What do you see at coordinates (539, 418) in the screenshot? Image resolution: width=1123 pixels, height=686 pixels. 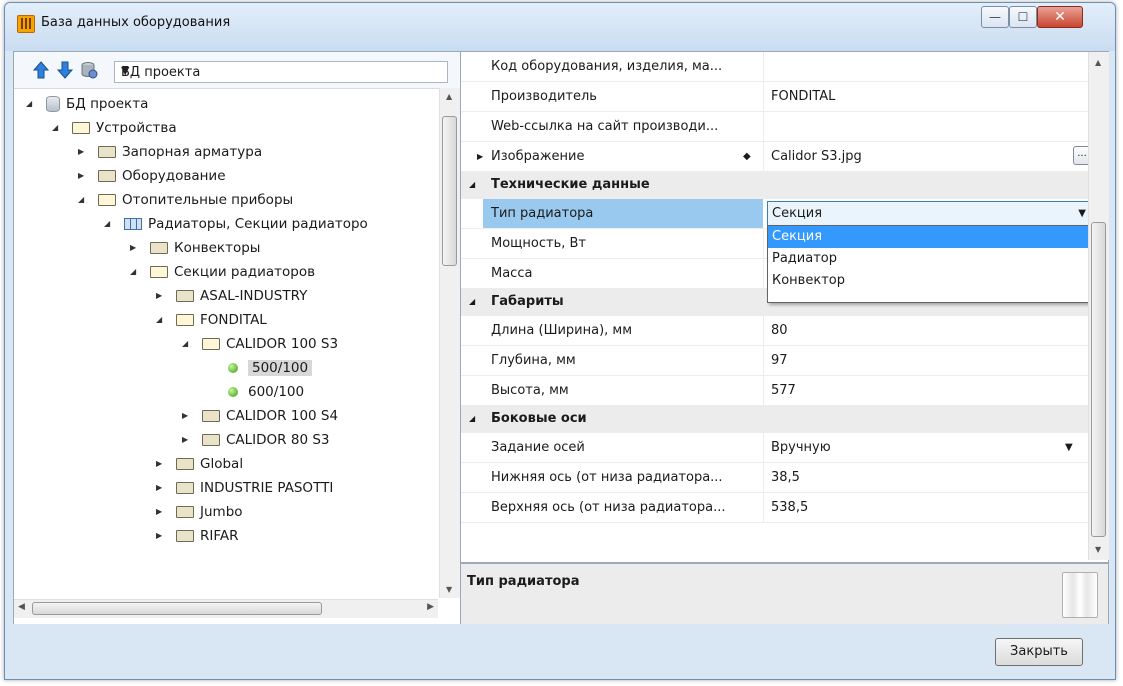 I see `category-name: Боковые оси` at bounding box center [539, 418].